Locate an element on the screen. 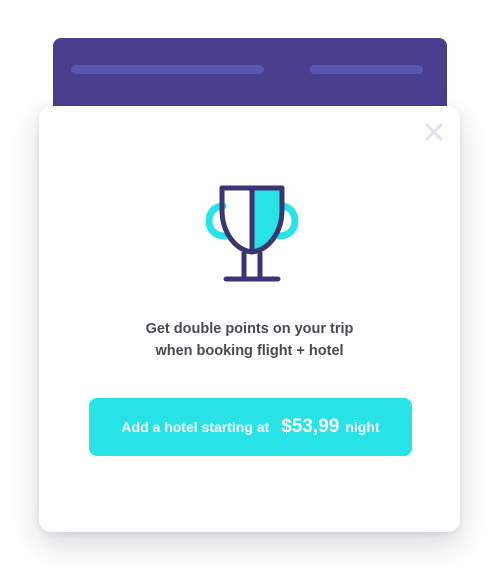 The width and height of the screenshot is (500, 574). trophy-icon is located at coordinates (252, 234).